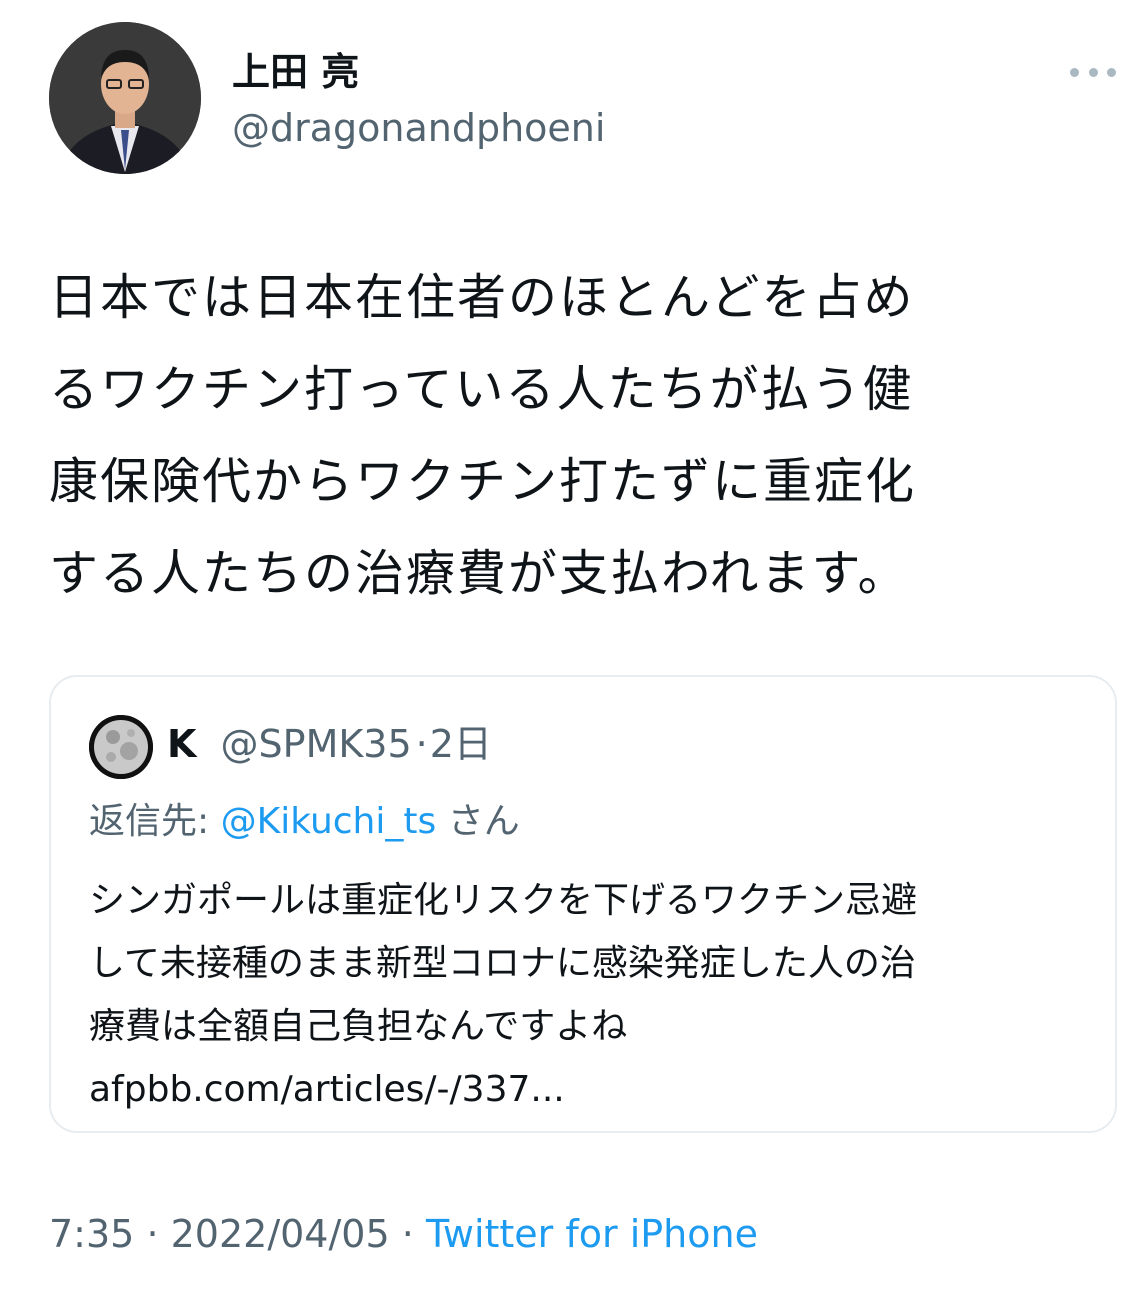 The width and height of the screenshot is (1141, 1290). I want to click on quoted-display-name: K, so click(181, 744).